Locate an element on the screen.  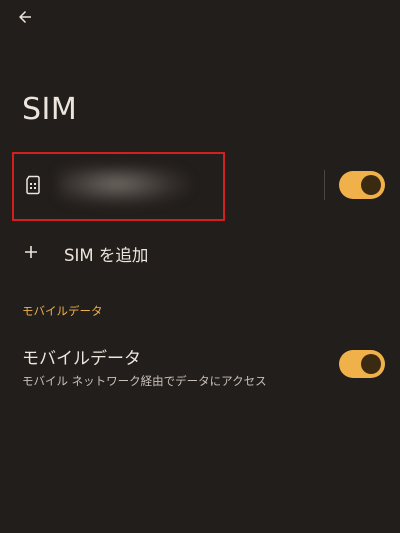
sim-toggle is located at coordinates (362, 185).